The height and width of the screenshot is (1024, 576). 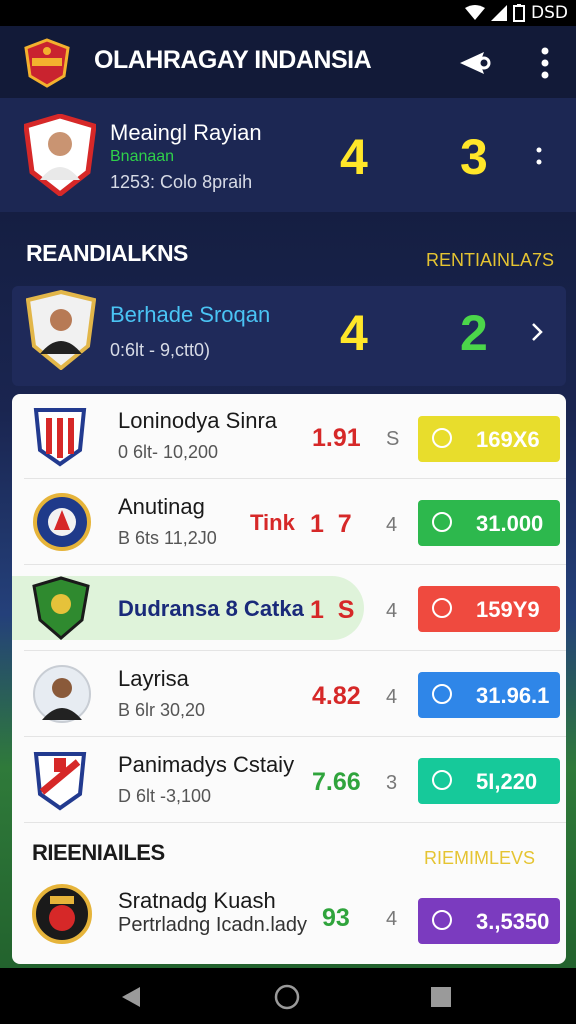 I want to click on team-name: Dudransa 8 Catka, so click(x=211, y=608).